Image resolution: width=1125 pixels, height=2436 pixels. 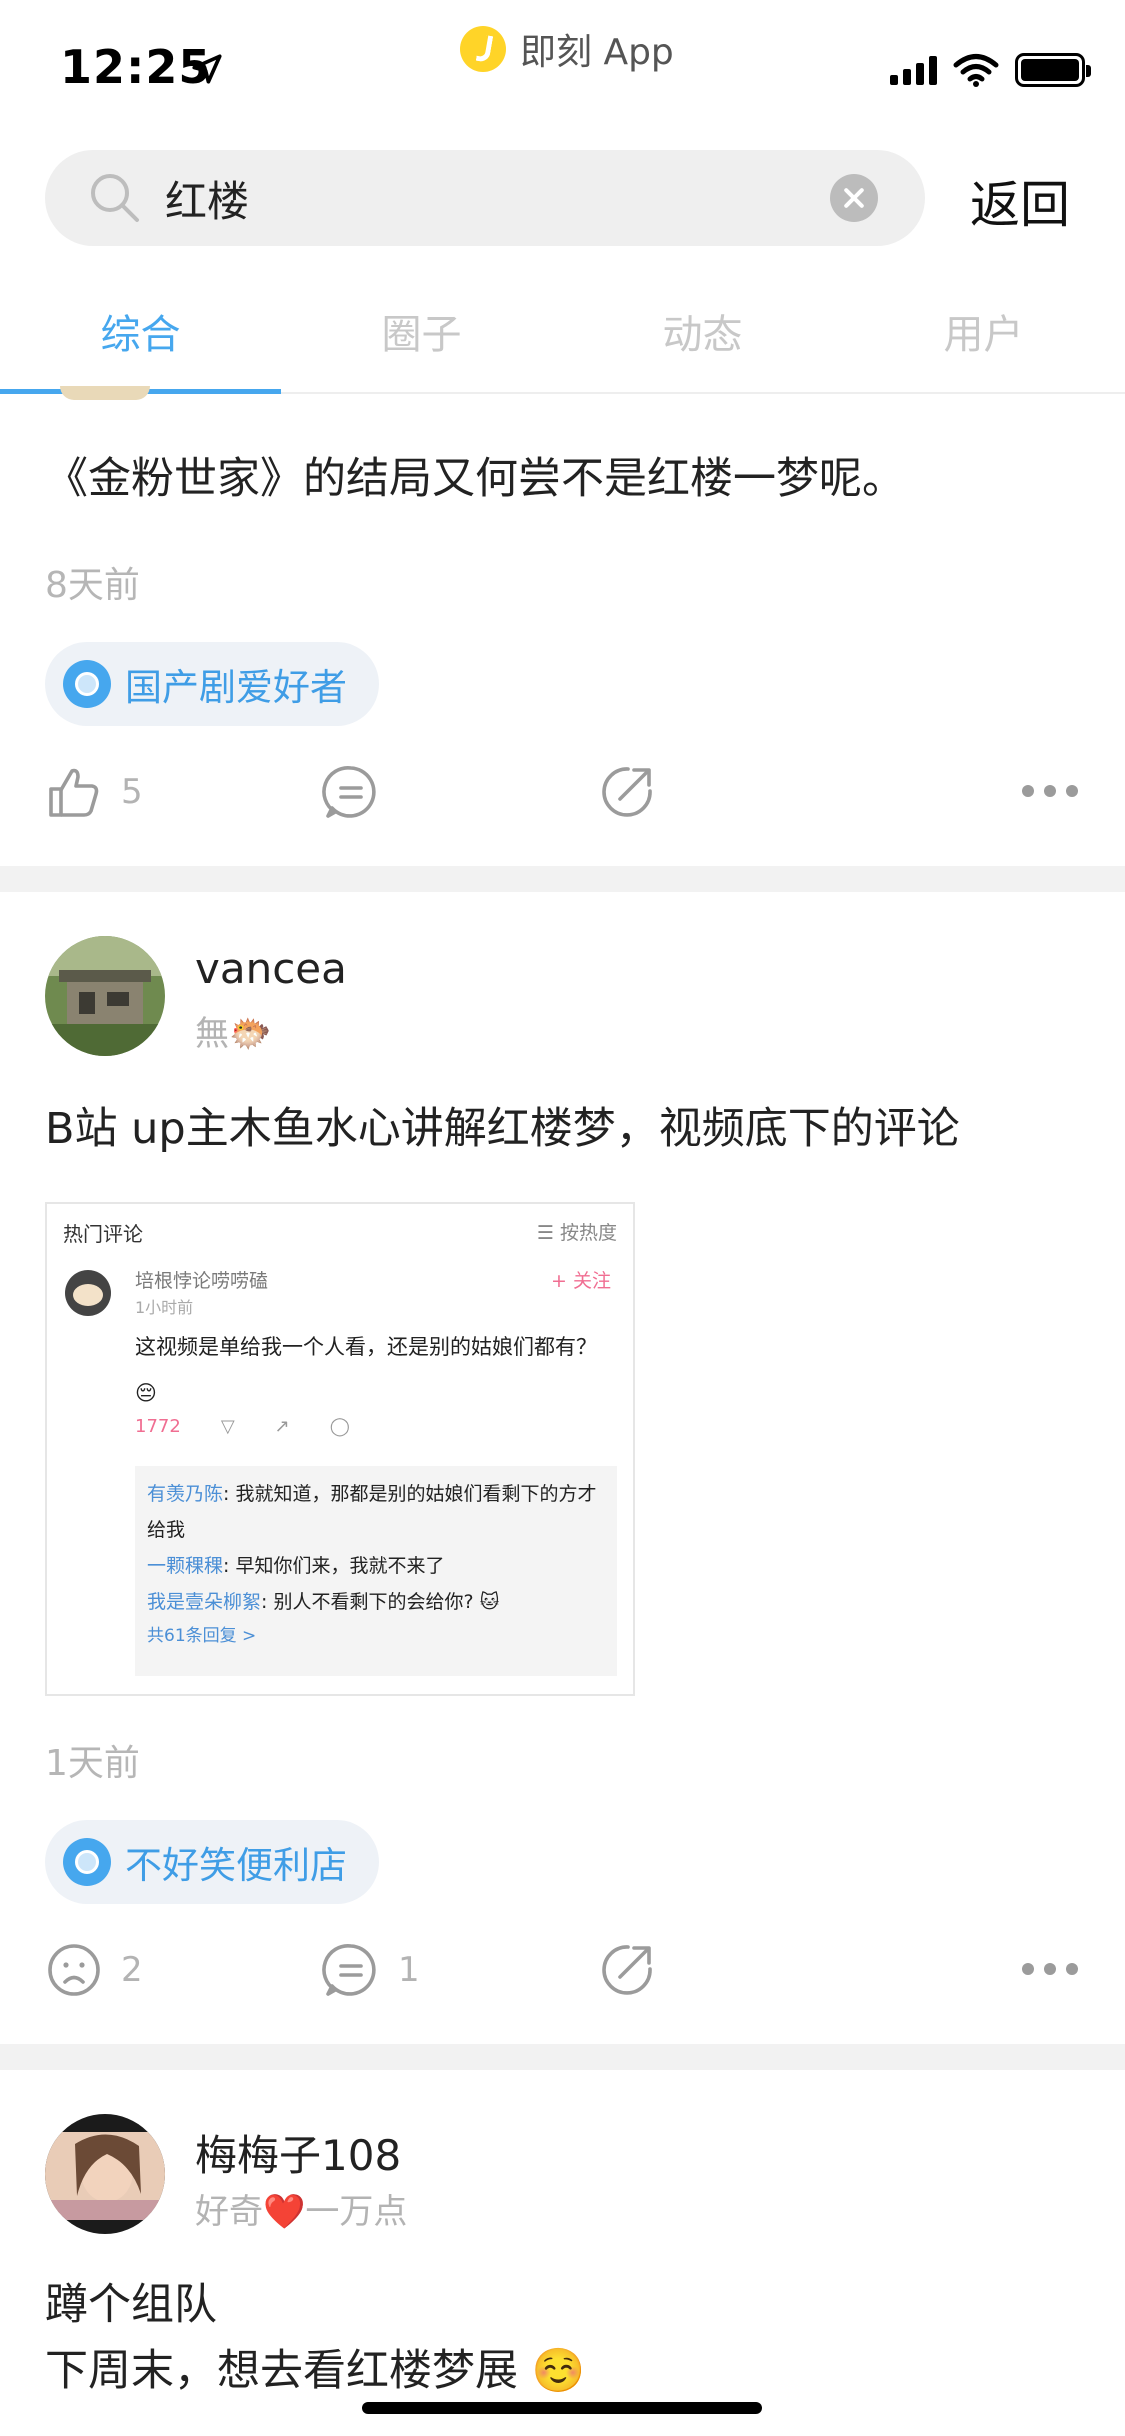 What do you see at coordinates (1053, 70) in the screenshot?
I see `battery-icon` at bounding box center [1053, 70].